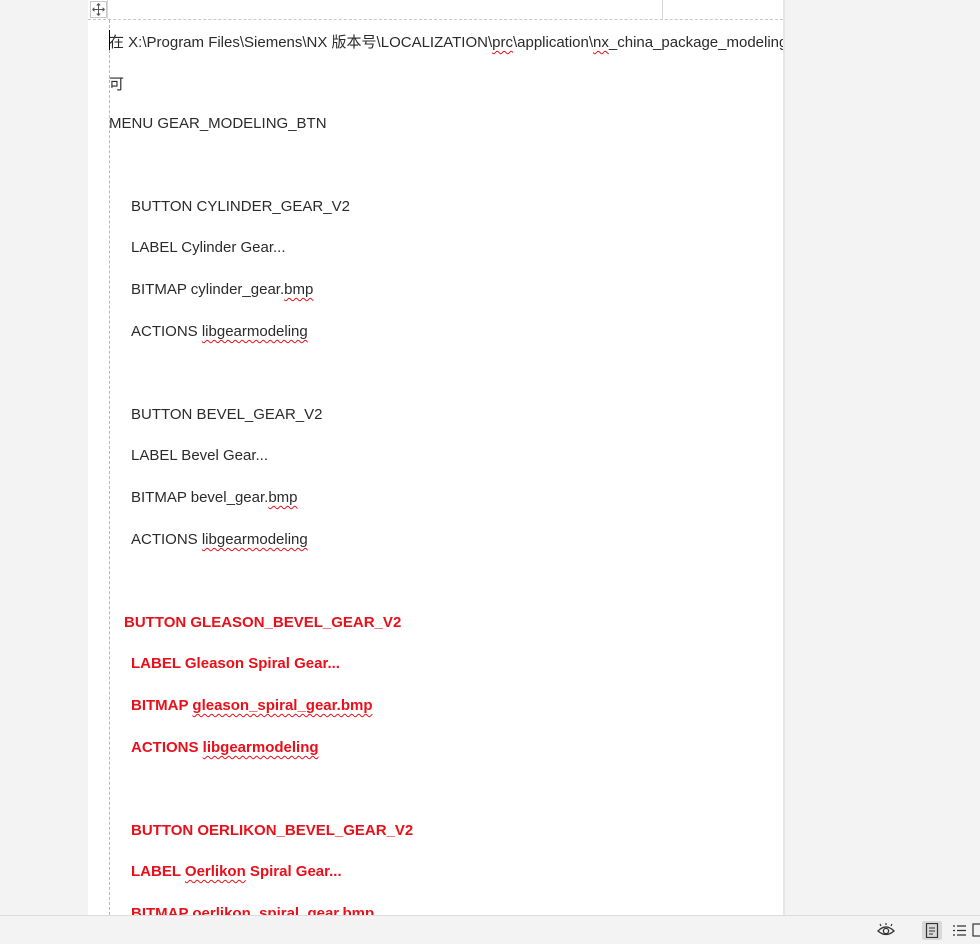  Describe the element at coordinates (662, 9) in the screenshot. I see `table-column-divider` at that location.